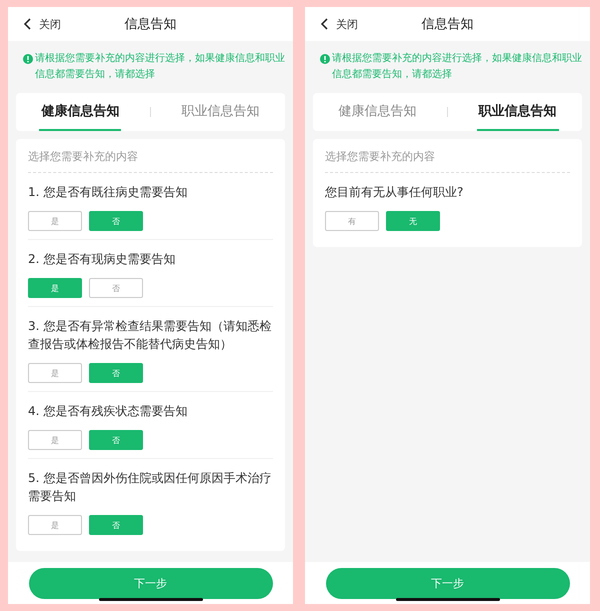 This screenshot has height=611, width=600. I want to click on option-button: 有, so click(352, 221).